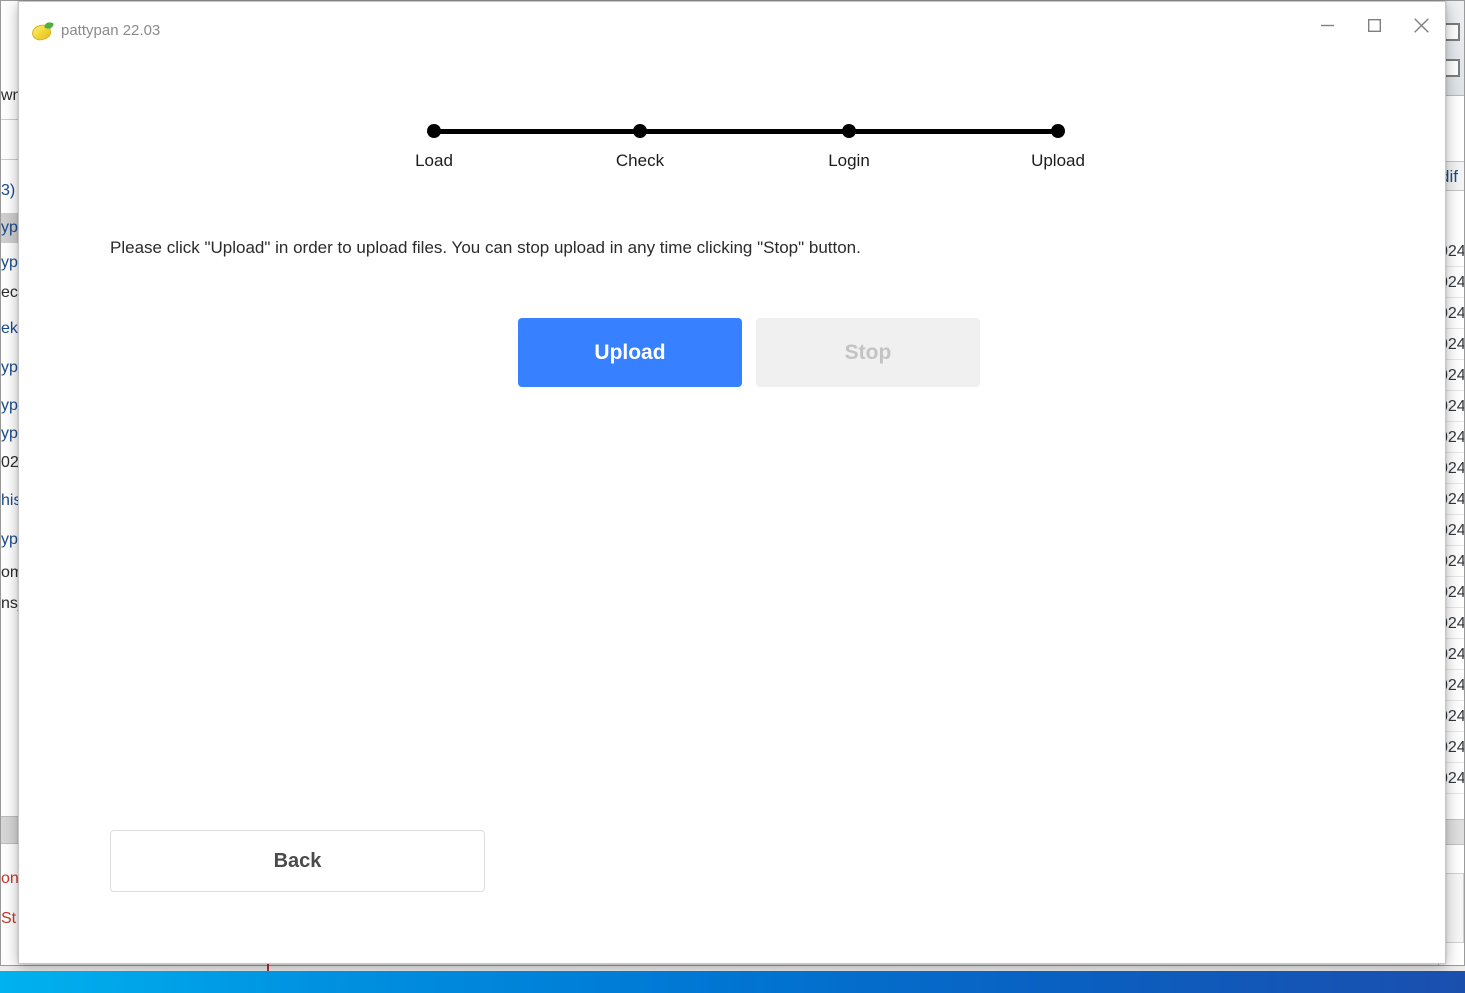  I want to click on minimize-icon, so click(1327, 25).